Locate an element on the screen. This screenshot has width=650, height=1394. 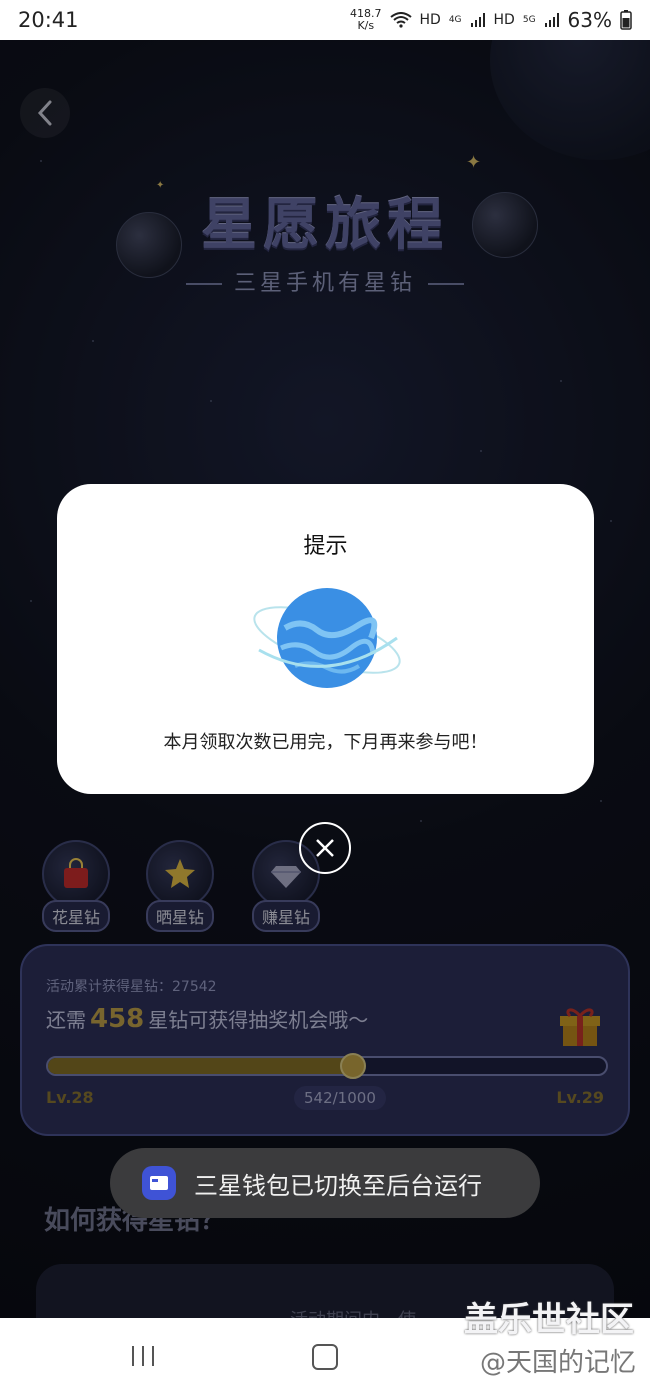
watermark-community: 盖乐世社区 is located at coordinates (549, 1320).